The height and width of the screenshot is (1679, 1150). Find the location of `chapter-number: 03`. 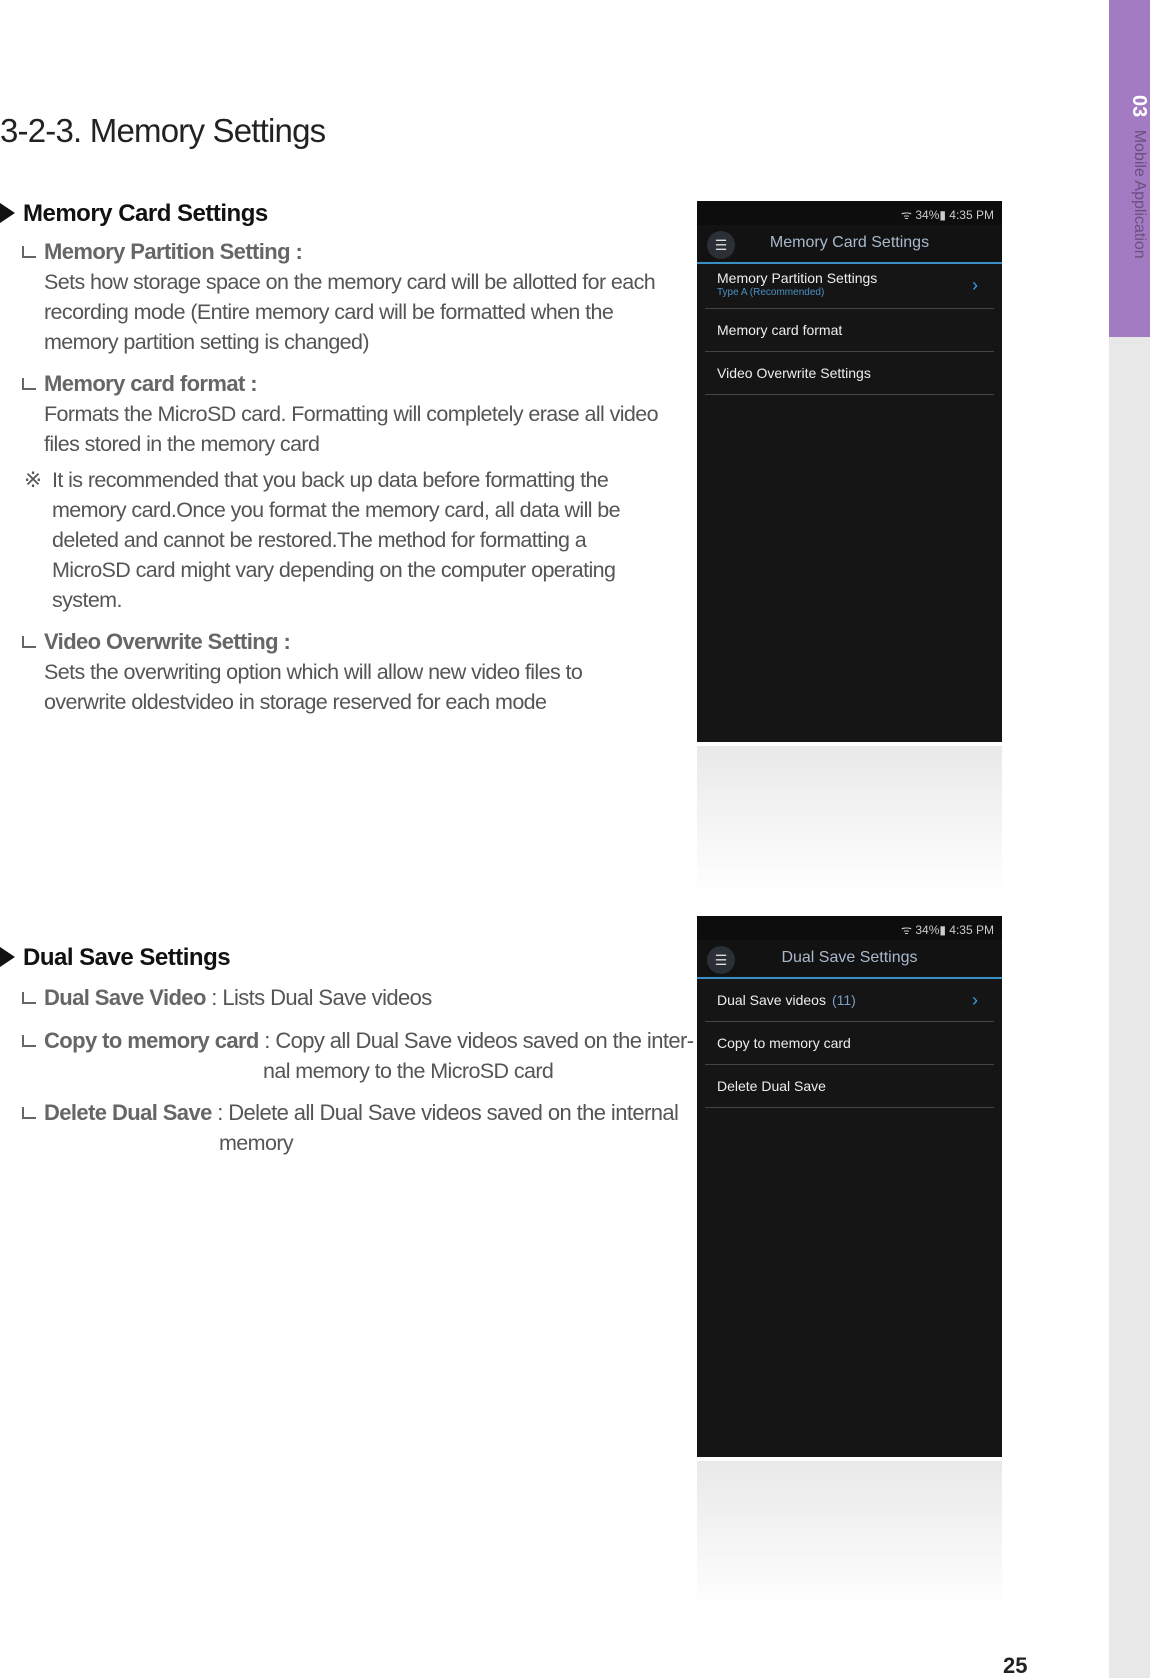

chapter-number: 03 is located at coordinates (1139, 106).